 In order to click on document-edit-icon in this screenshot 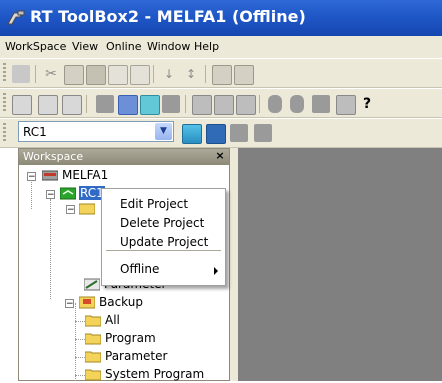, I will do `click(244, 75)`.